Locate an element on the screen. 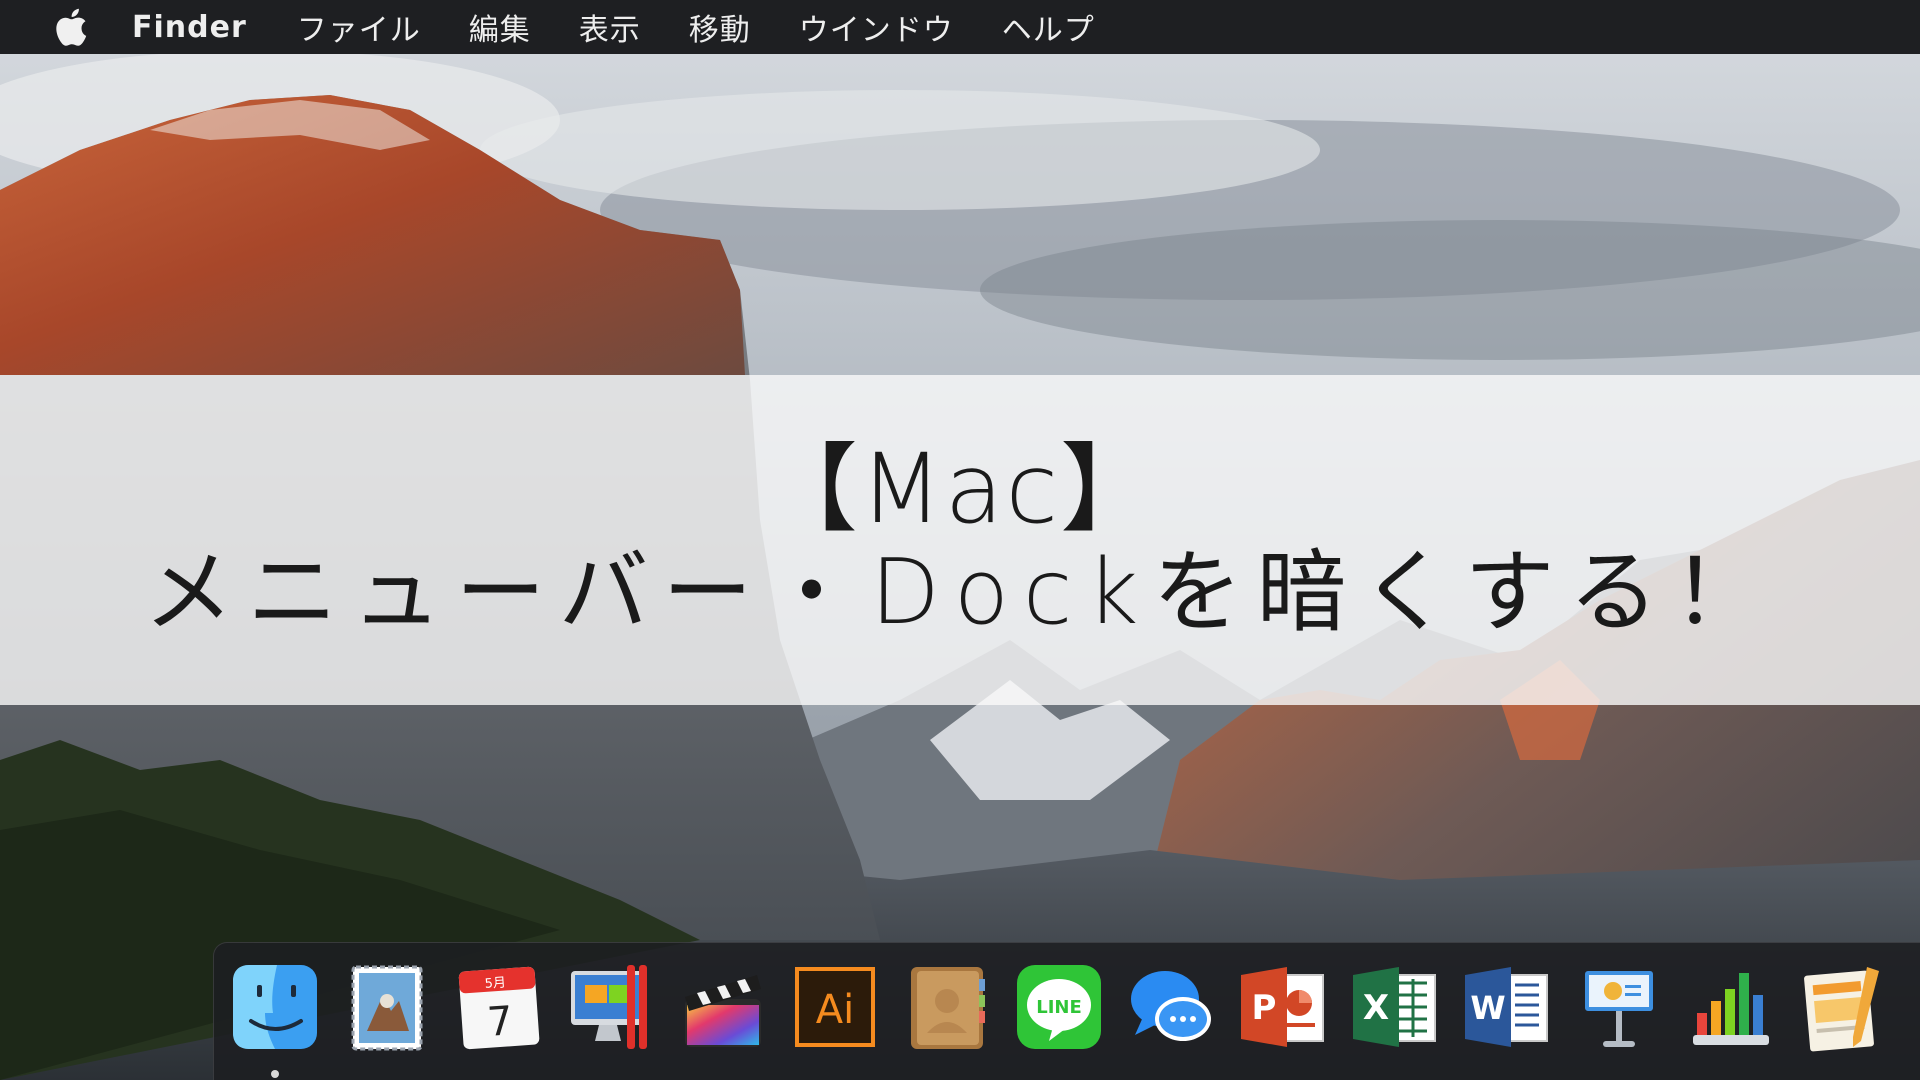 Image resolution: width=1920 pixels, height=1080 pixels. calendar-month: 5月 is located at coordinates (495, 983).